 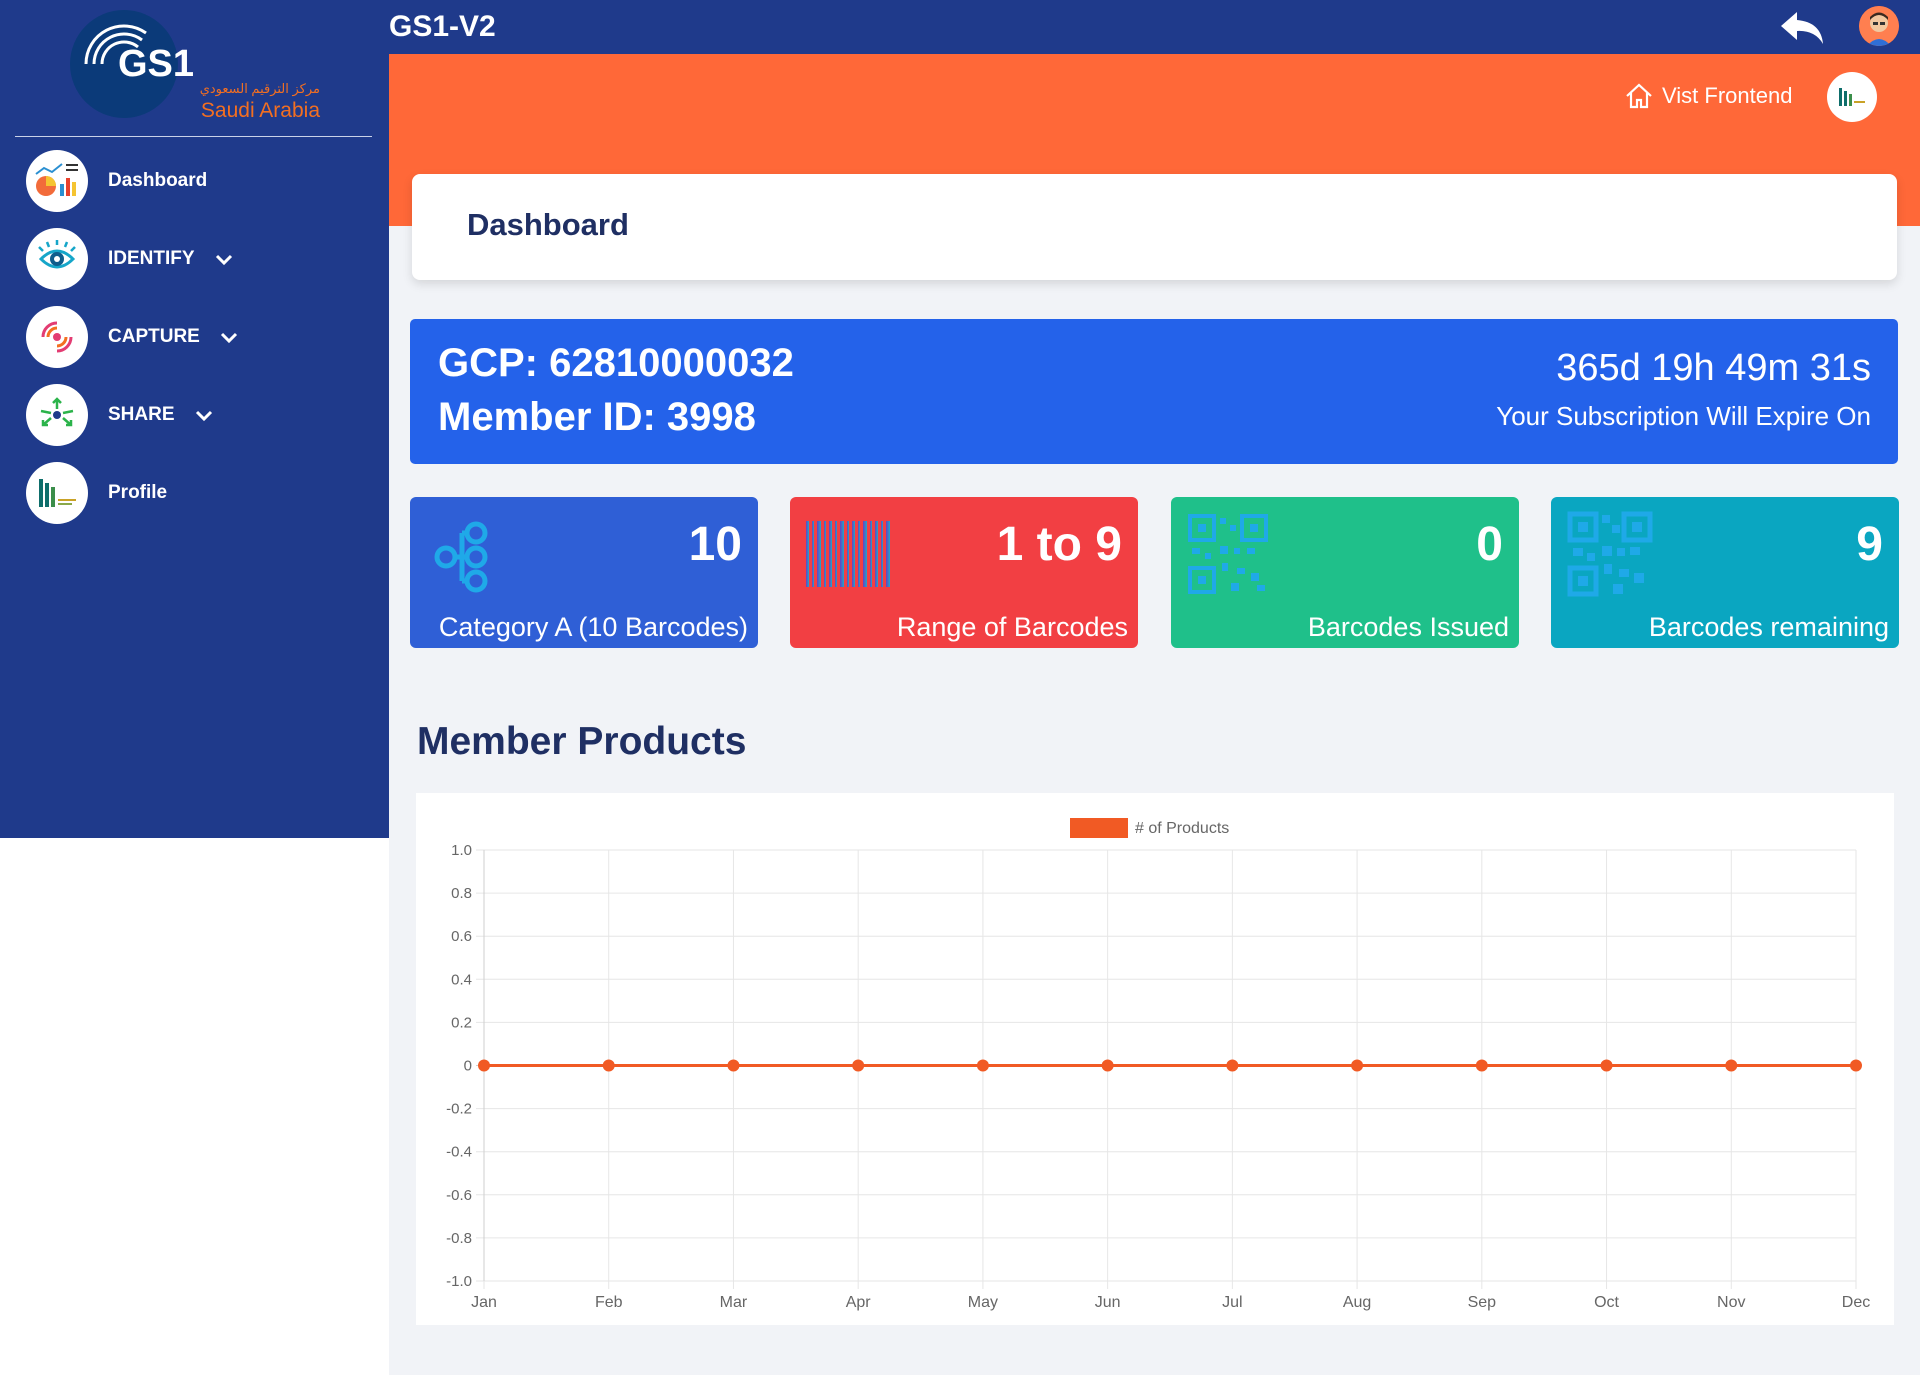 I want to click on share-arrows-icon, so click(x=57, y=415).